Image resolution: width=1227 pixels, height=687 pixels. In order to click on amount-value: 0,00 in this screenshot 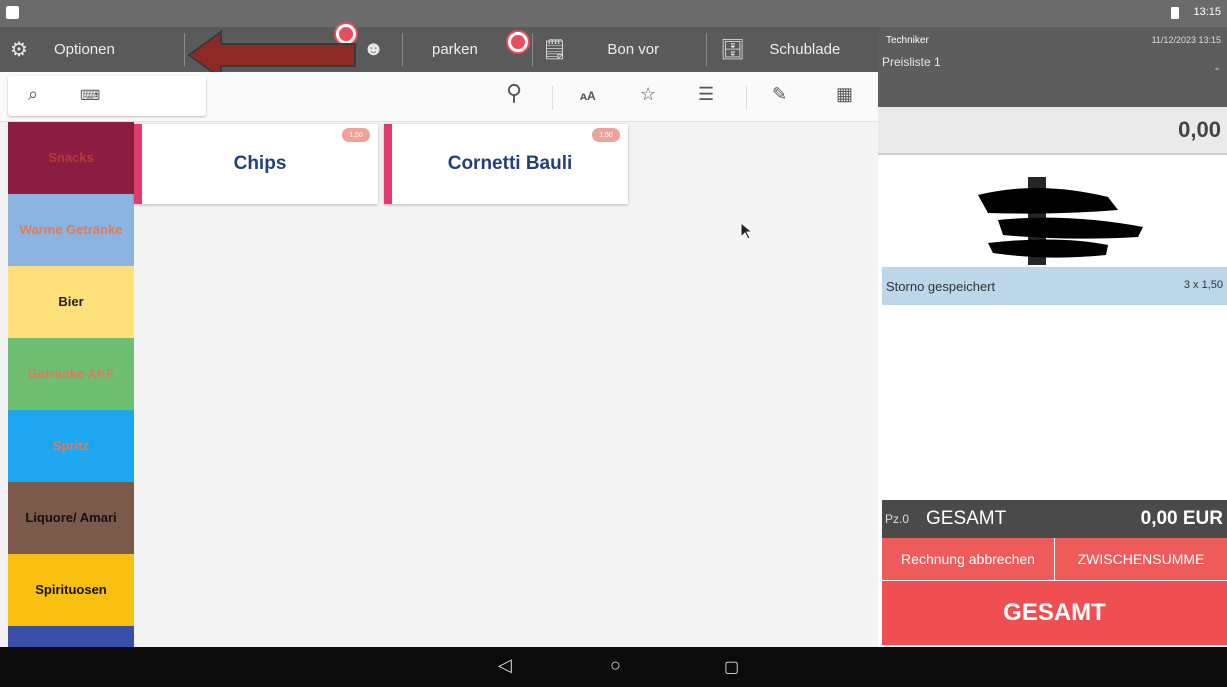, I will do `click(1199, 129)`.